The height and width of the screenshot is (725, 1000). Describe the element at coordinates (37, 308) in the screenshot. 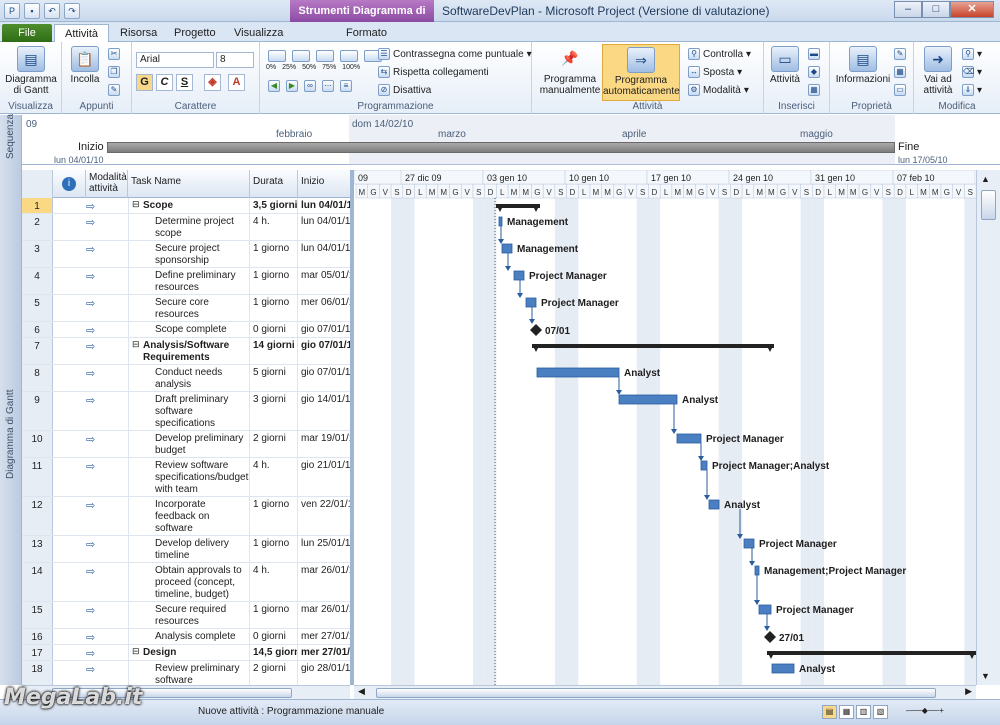

I see `row-number: 5` at that location.